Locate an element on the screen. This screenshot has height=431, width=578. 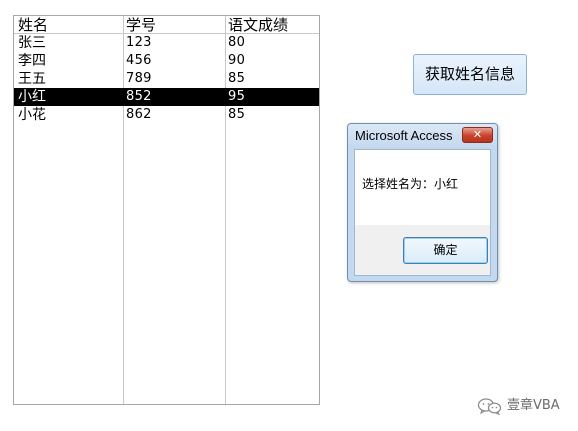
table-row: 张三 123 80 is located at coordinates (166, 43).